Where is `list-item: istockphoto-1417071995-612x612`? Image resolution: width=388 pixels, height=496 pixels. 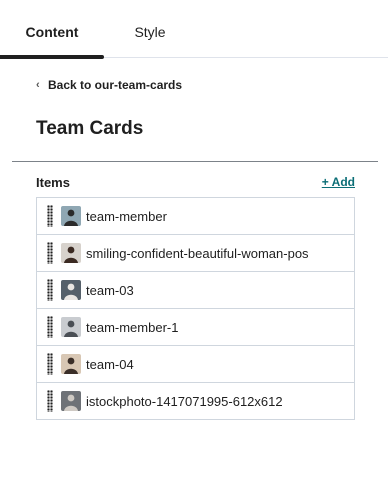
list-item: istockphoto-1417071995-612x612 is located at coordinates (195, 401).